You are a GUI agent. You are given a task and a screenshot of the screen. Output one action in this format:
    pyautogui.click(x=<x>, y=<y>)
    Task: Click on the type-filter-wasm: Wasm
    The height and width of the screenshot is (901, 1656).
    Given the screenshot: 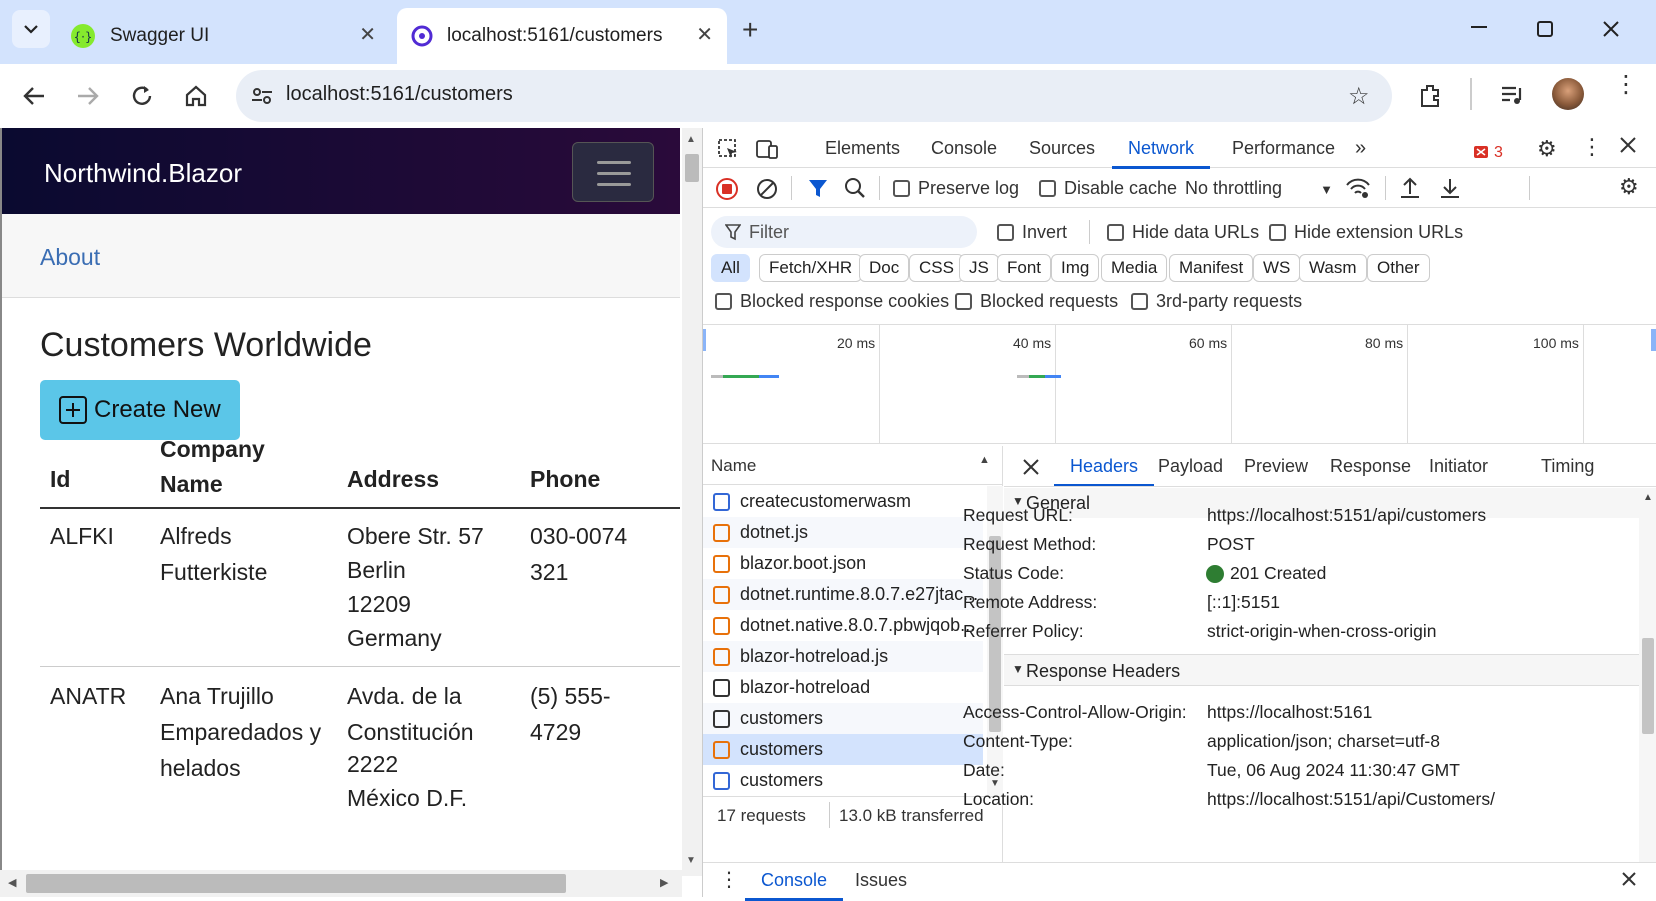 What is the action you would take?
    pyautogui.click(x=1333, y=268)
    